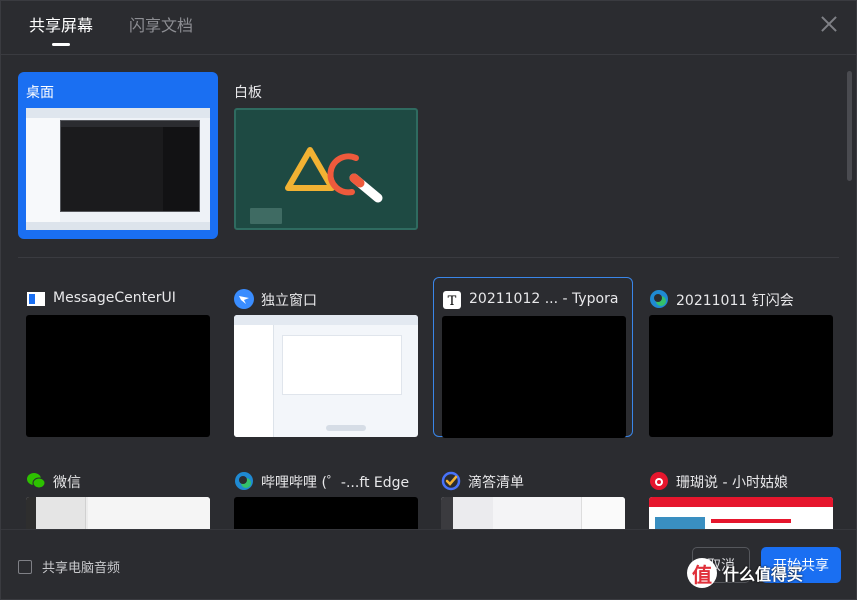 The image size is (857, 600). Describe the element at coordinates (161, 32) in the screenshot. I see `tab-flash-doc: 闪享文档` at that location.